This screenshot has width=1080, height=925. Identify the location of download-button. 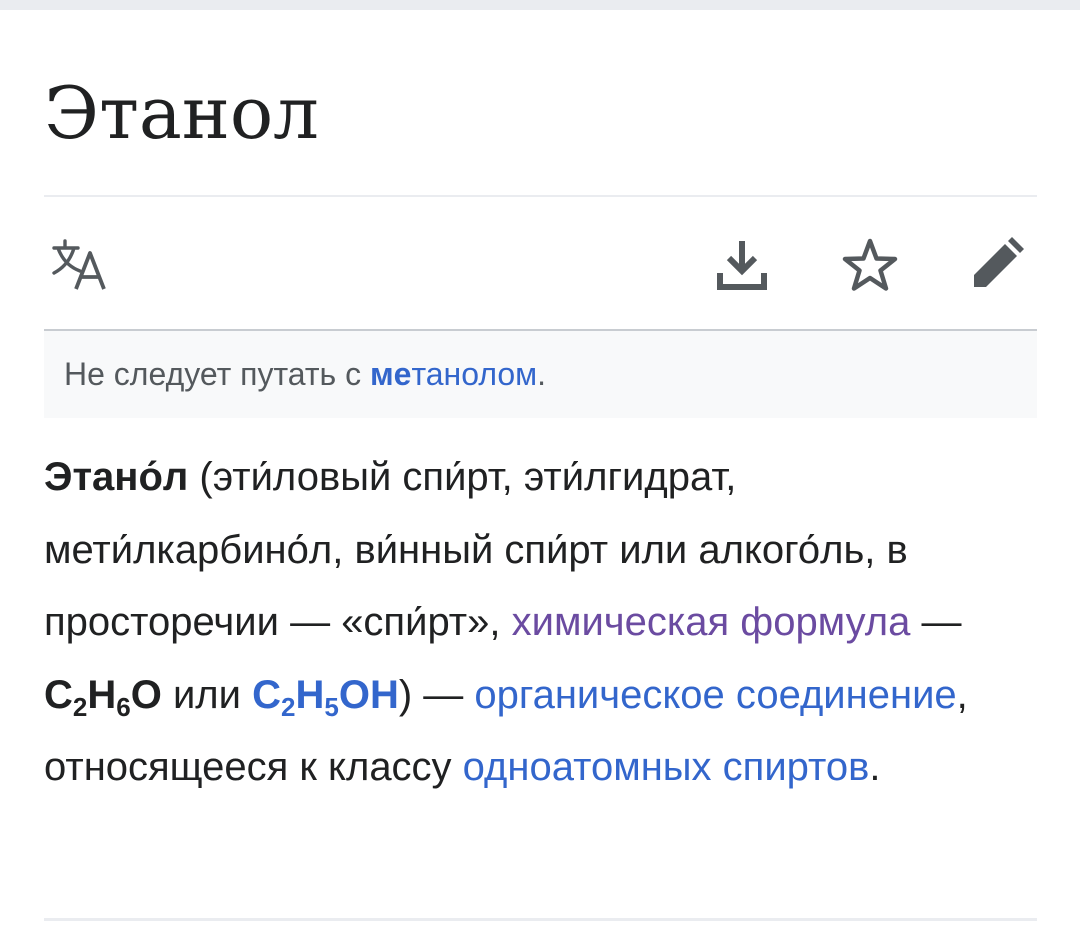
(742, 265).